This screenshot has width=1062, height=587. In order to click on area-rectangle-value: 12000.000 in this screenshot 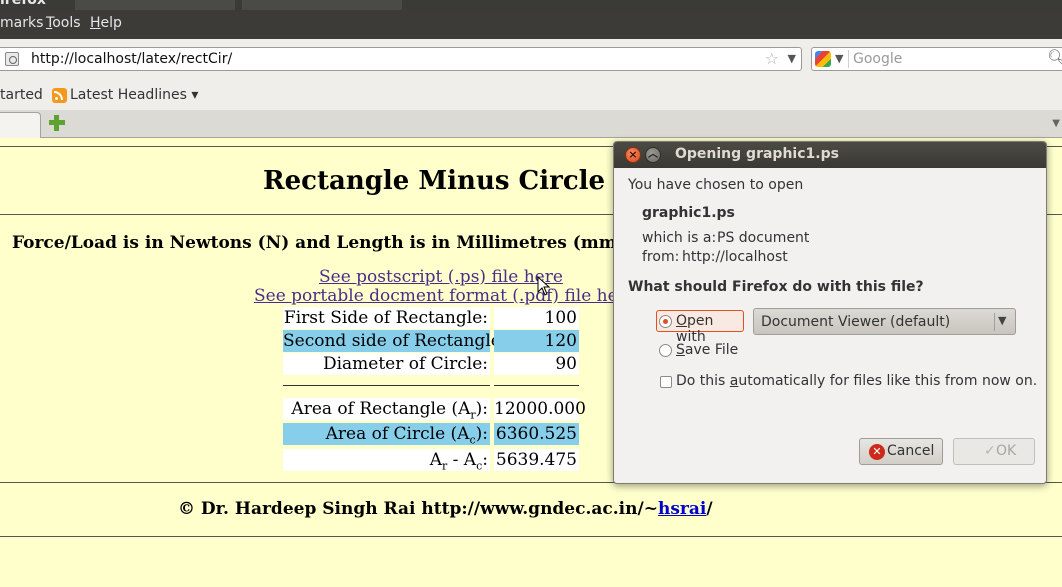, I will do `click(540, 409)`.